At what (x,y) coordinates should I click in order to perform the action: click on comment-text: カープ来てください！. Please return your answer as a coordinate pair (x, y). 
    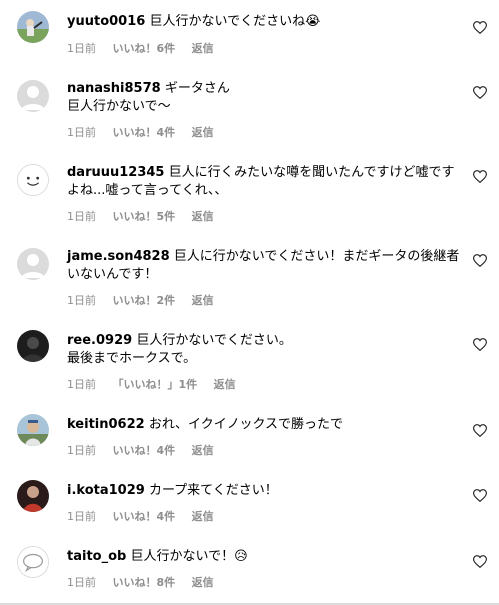
    Looking at the image, I should click on (213, 490).